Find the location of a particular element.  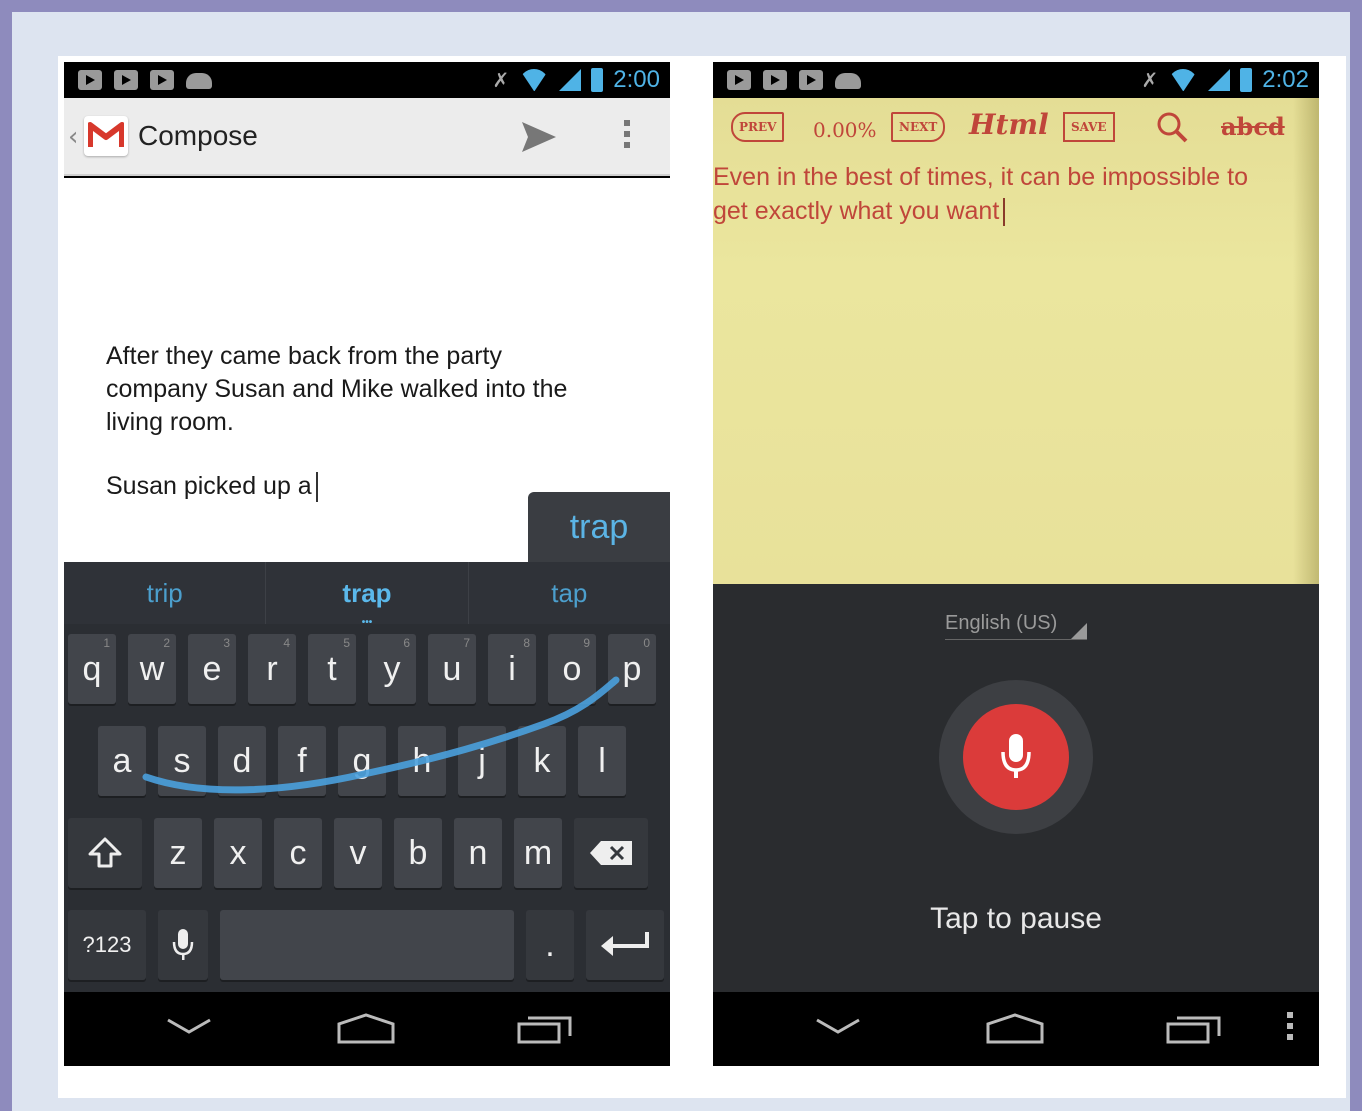

back-chevron-icon: ‹ is located at coordinates (73, 137).